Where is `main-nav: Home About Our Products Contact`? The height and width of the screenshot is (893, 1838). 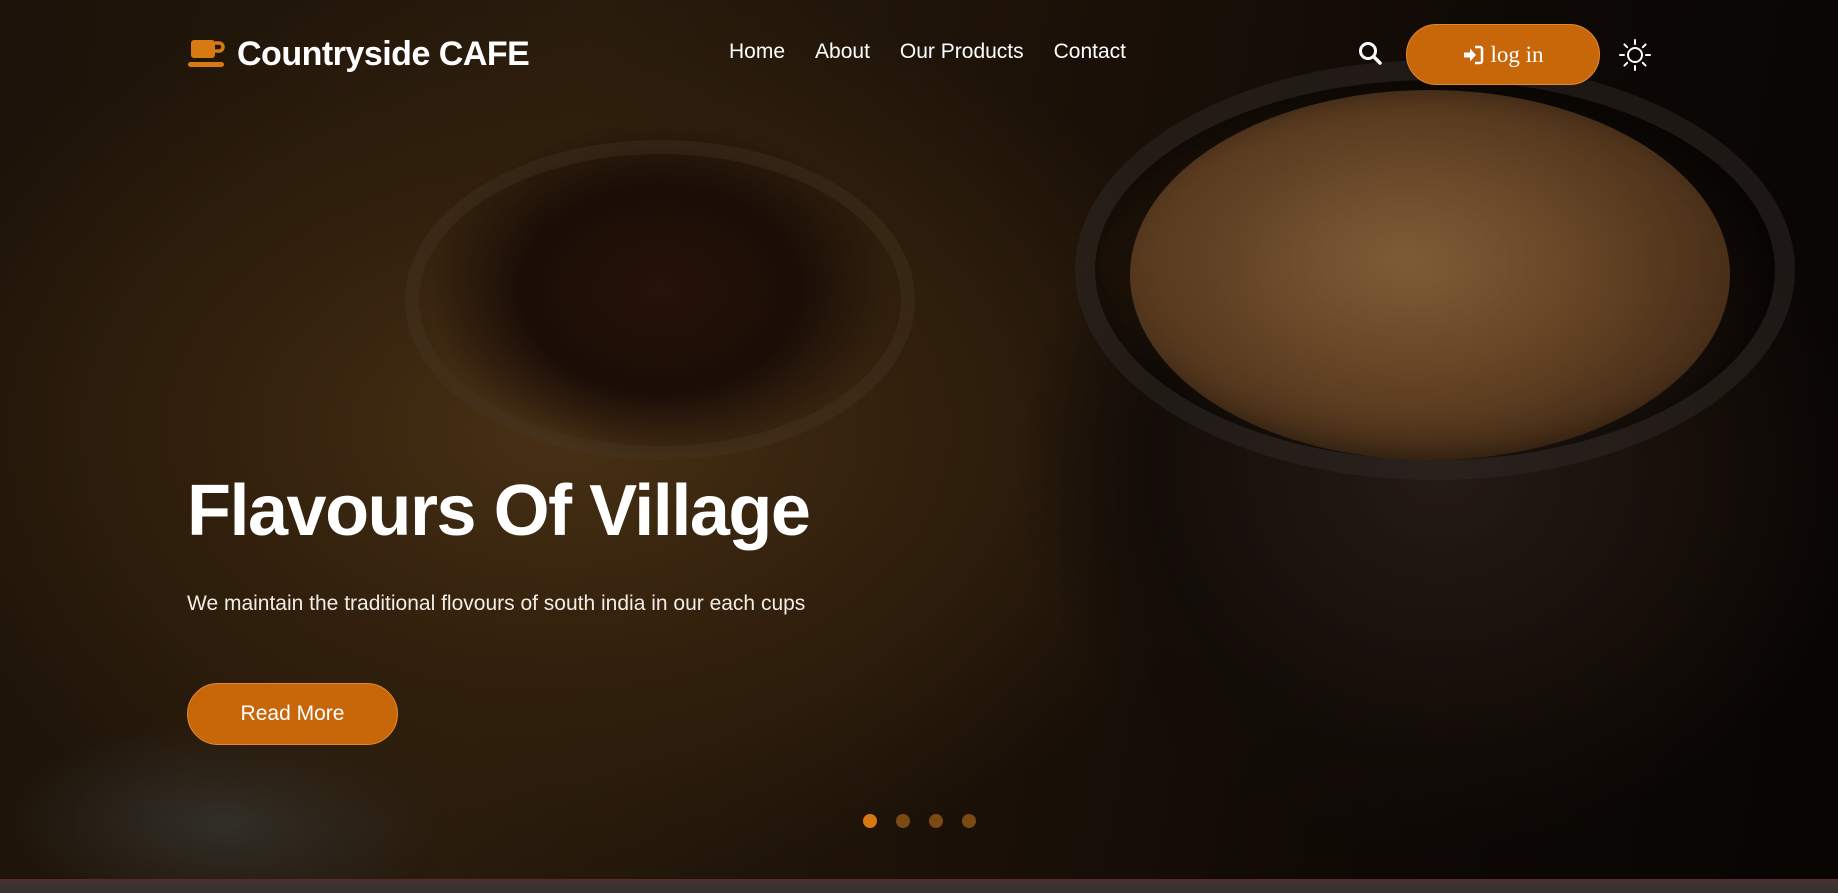
main-nav: Home About Our Products Contact is located at coordinates (927, 52).